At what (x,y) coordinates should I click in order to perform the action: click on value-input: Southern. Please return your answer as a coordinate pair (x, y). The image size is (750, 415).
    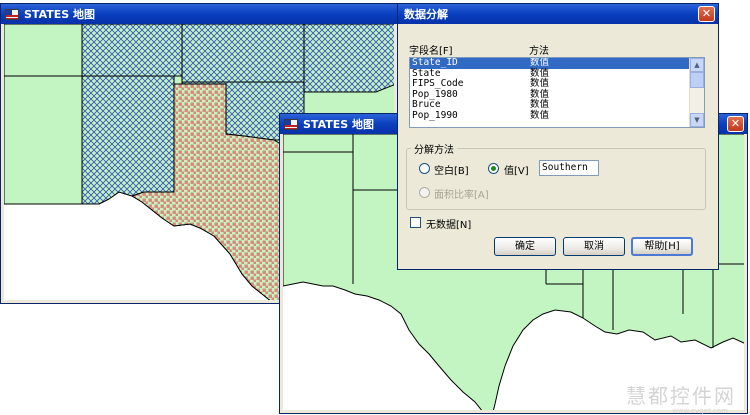
    Looking at the image, I should click on (569, 168).